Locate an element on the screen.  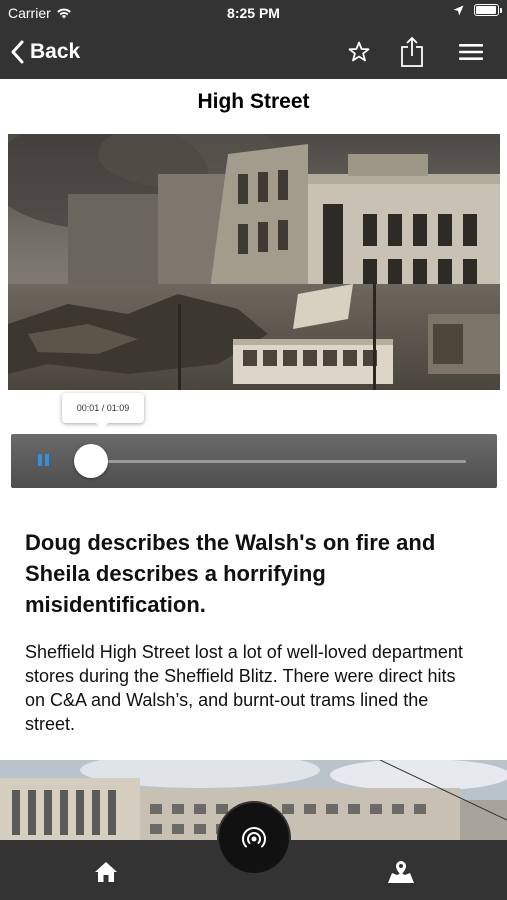
battery-icon is located at coordinates (488, 10).